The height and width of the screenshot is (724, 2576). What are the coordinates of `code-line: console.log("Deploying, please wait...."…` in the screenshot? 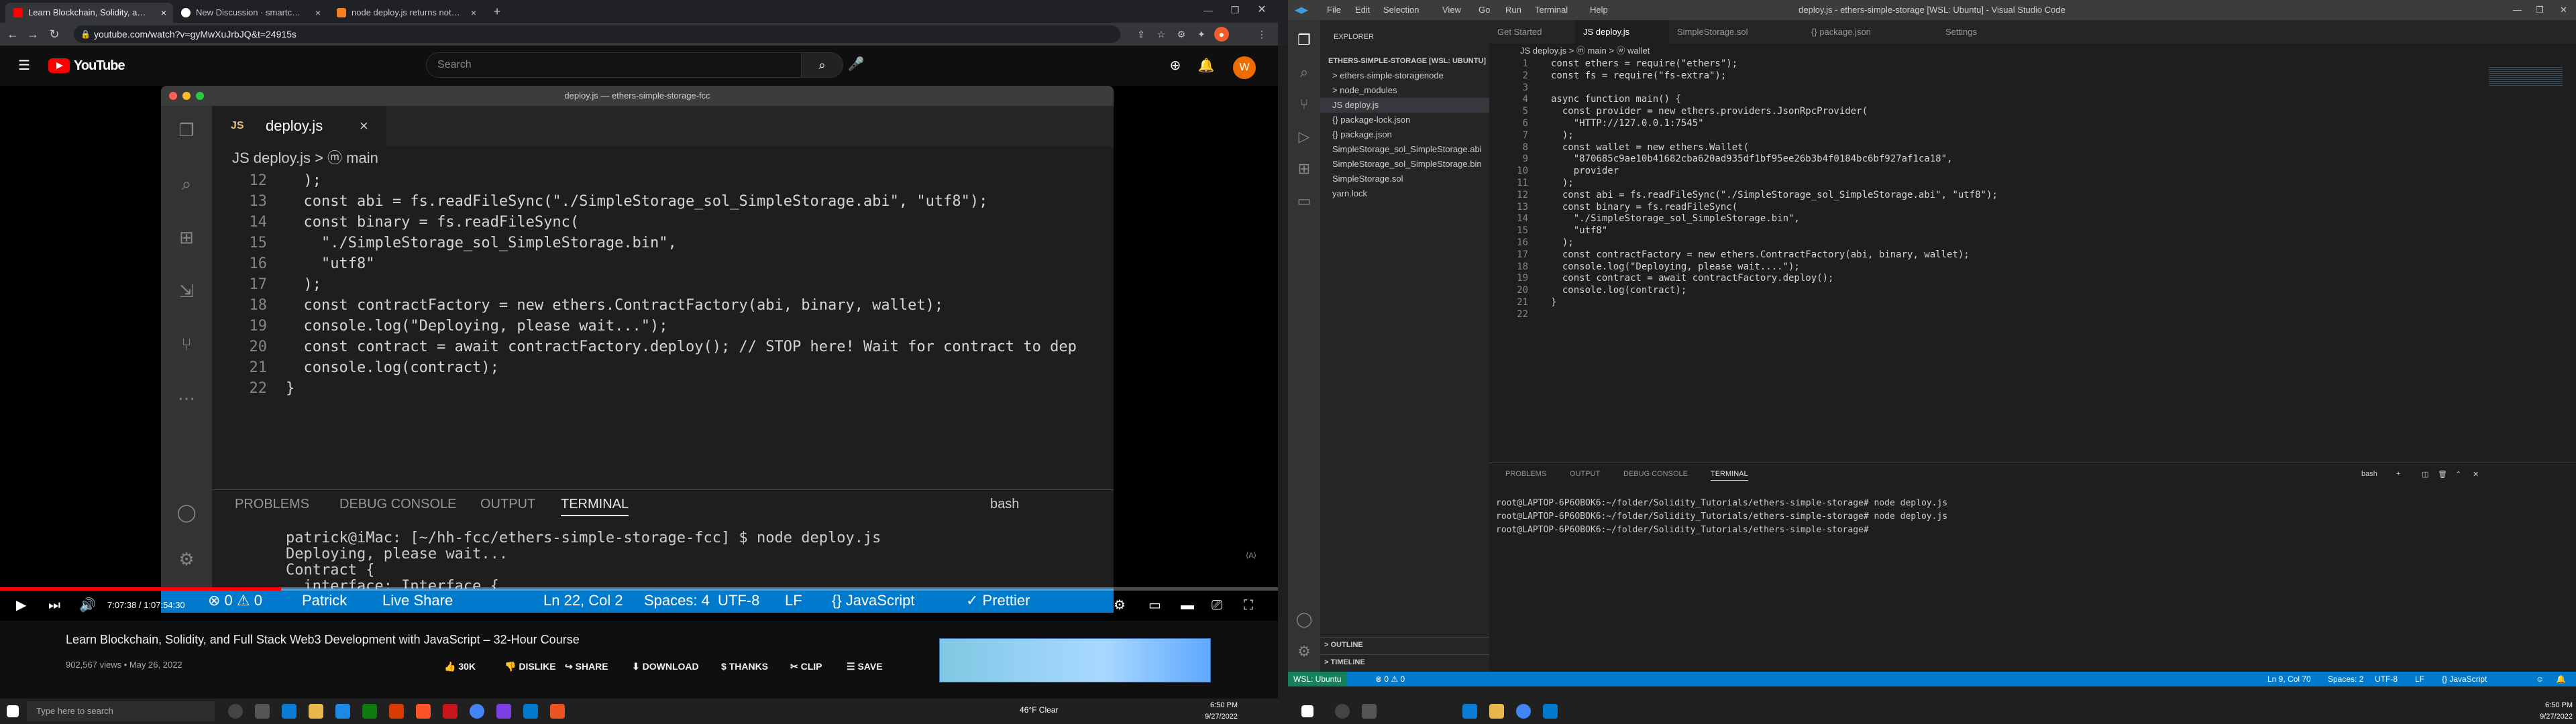 It's located at (1675, 267).